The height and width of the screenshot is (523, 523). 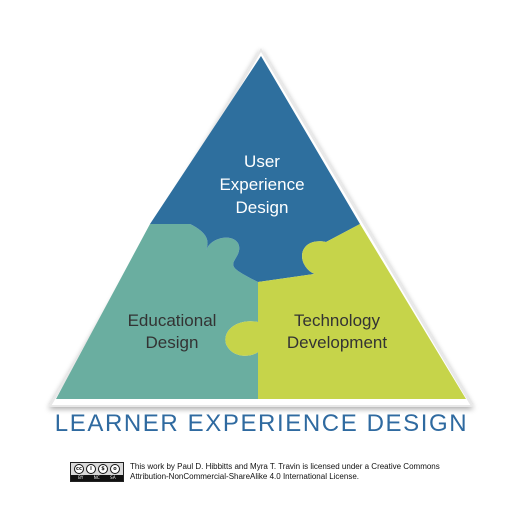 What do you see at coordinates (262, 161) in the screenshot?
I see `ux-label-line1: User` at bounding box center [262, 161].